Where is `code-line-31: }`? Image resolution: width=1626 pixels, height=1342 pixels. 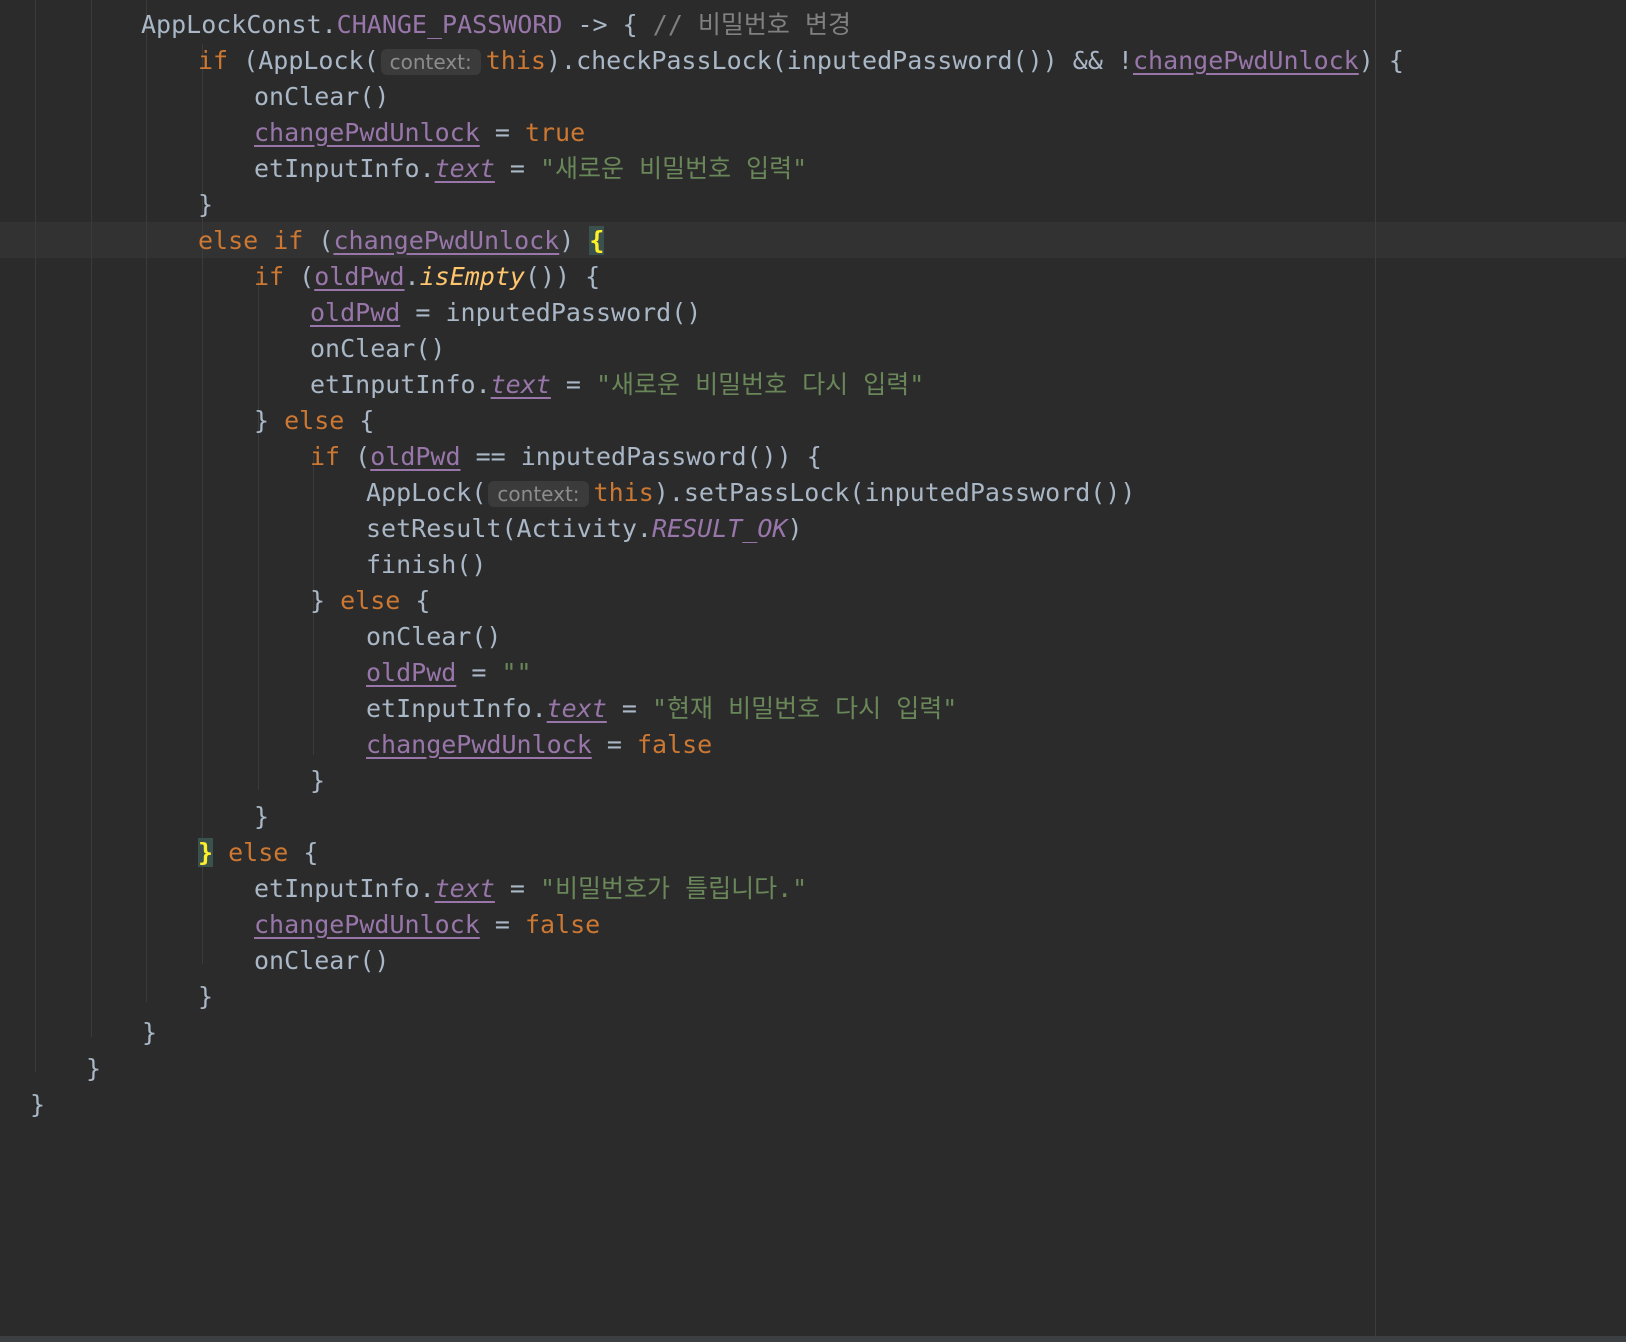 code-line-31: } is located at coordinates (38, 1104).